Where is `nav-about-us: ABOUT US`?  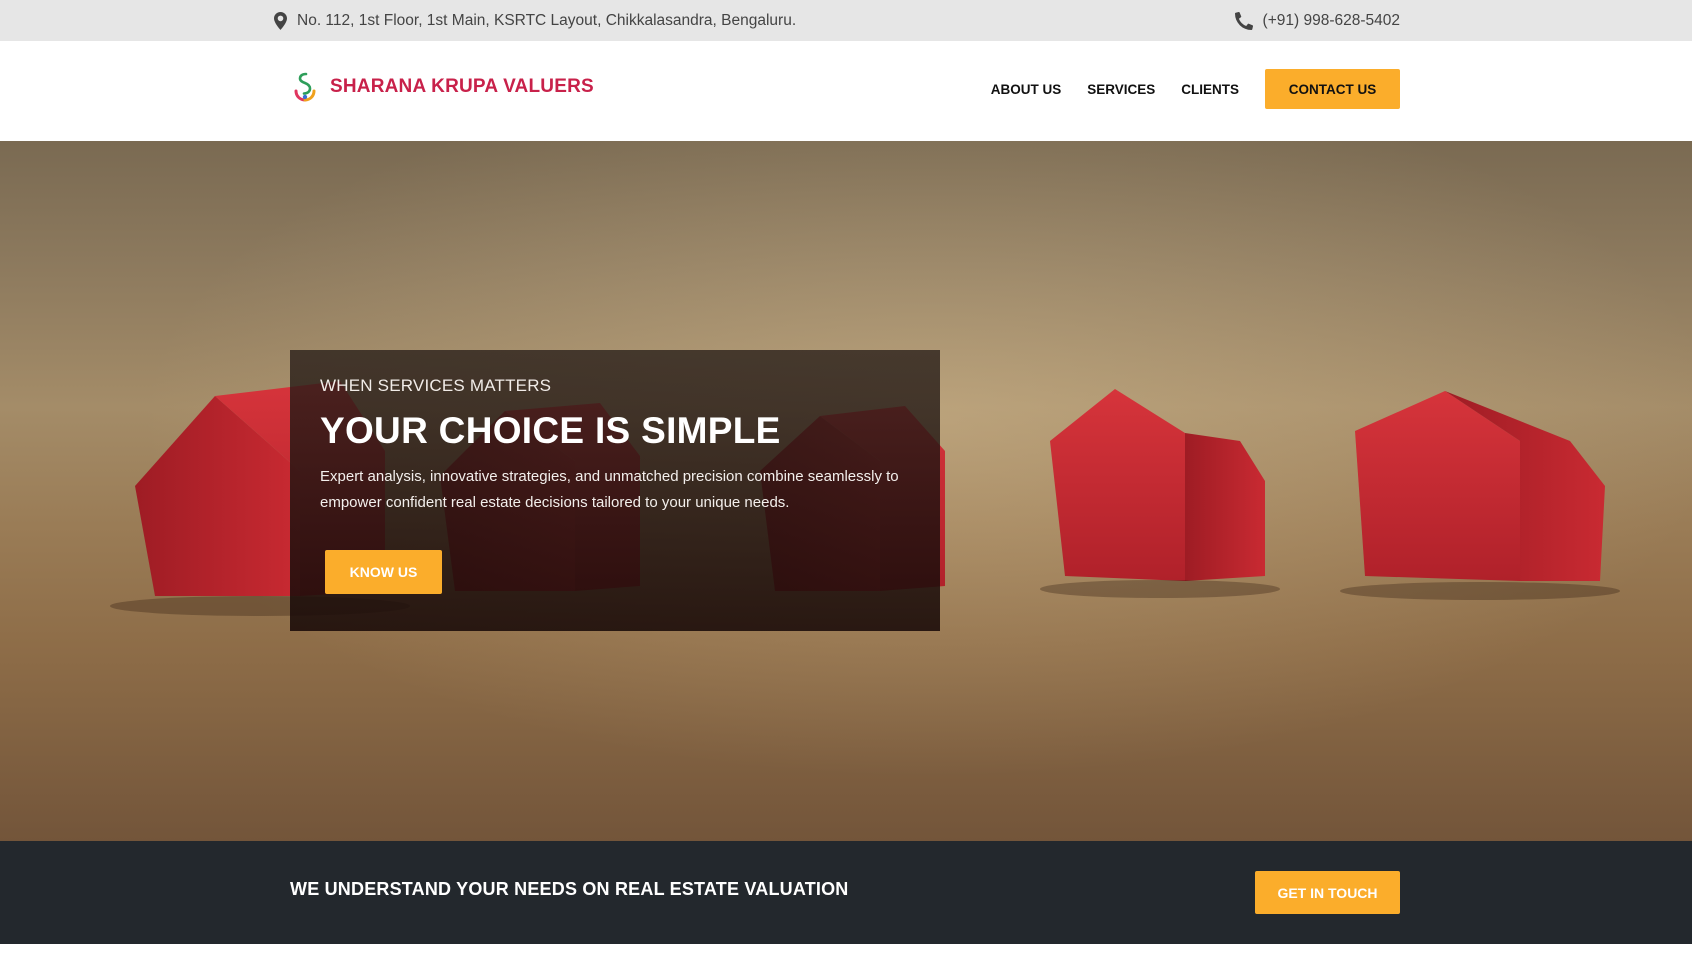
nav-about-us: ABOUT US is located at coordinates (1026, 89).